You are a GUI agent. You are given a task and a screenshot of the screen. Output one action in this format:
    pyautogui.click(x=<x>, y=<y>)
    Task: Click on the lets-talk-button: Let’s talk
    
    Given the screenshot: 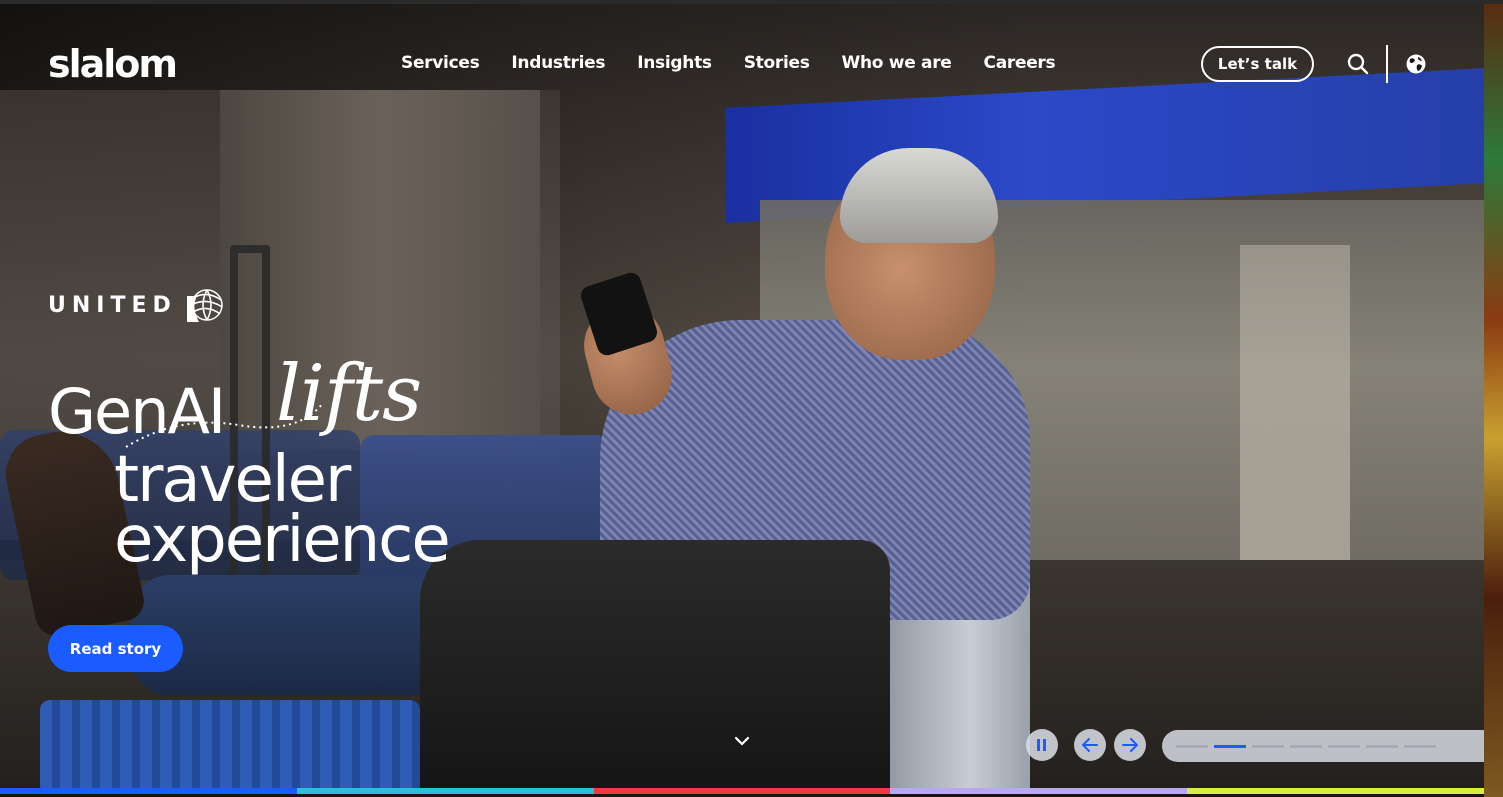 What is the action you would take?
    pyautogui.click(x=1257, y=64)
    